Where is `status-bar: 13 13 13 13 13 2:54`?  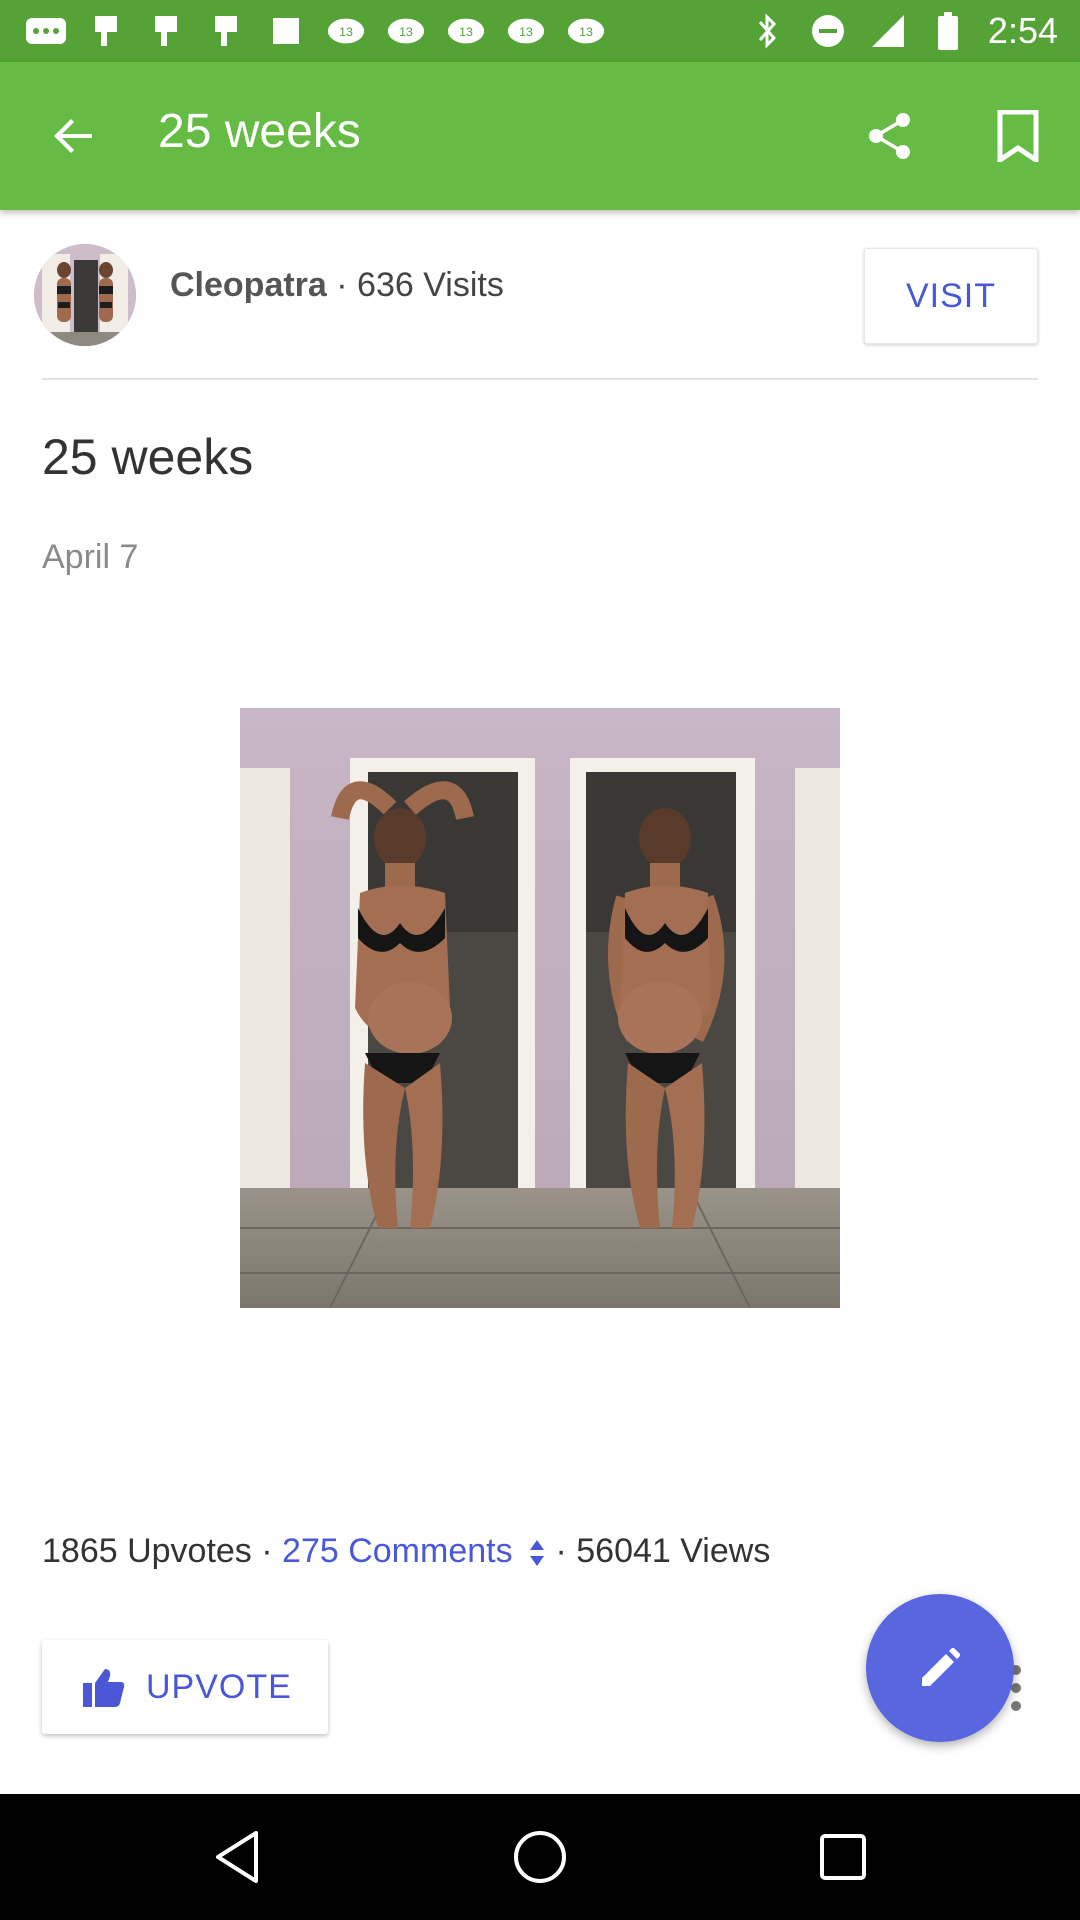 status-bar: 13 13 13 13 13 2:54 is located at coordinates (540, 31).